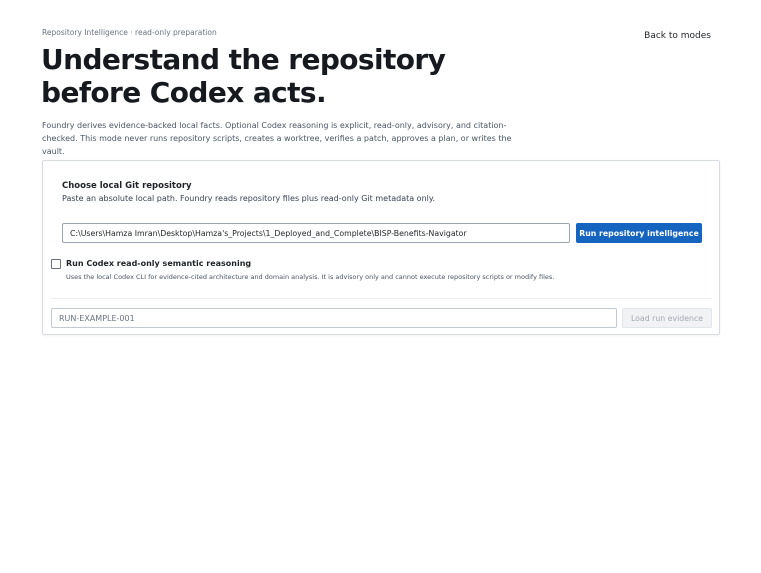  Describe the element at coordinates (159, 263) in the screenshot. I see `semantic-reasoning-label: Run Codex read-only semantic reasoning` at that location.